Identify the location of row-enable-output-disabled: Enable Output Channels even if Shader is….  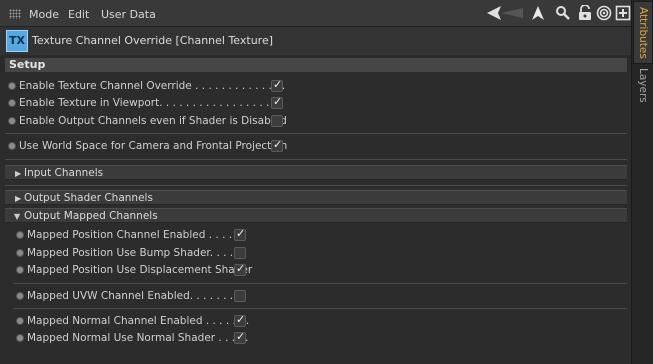
(148, 121).